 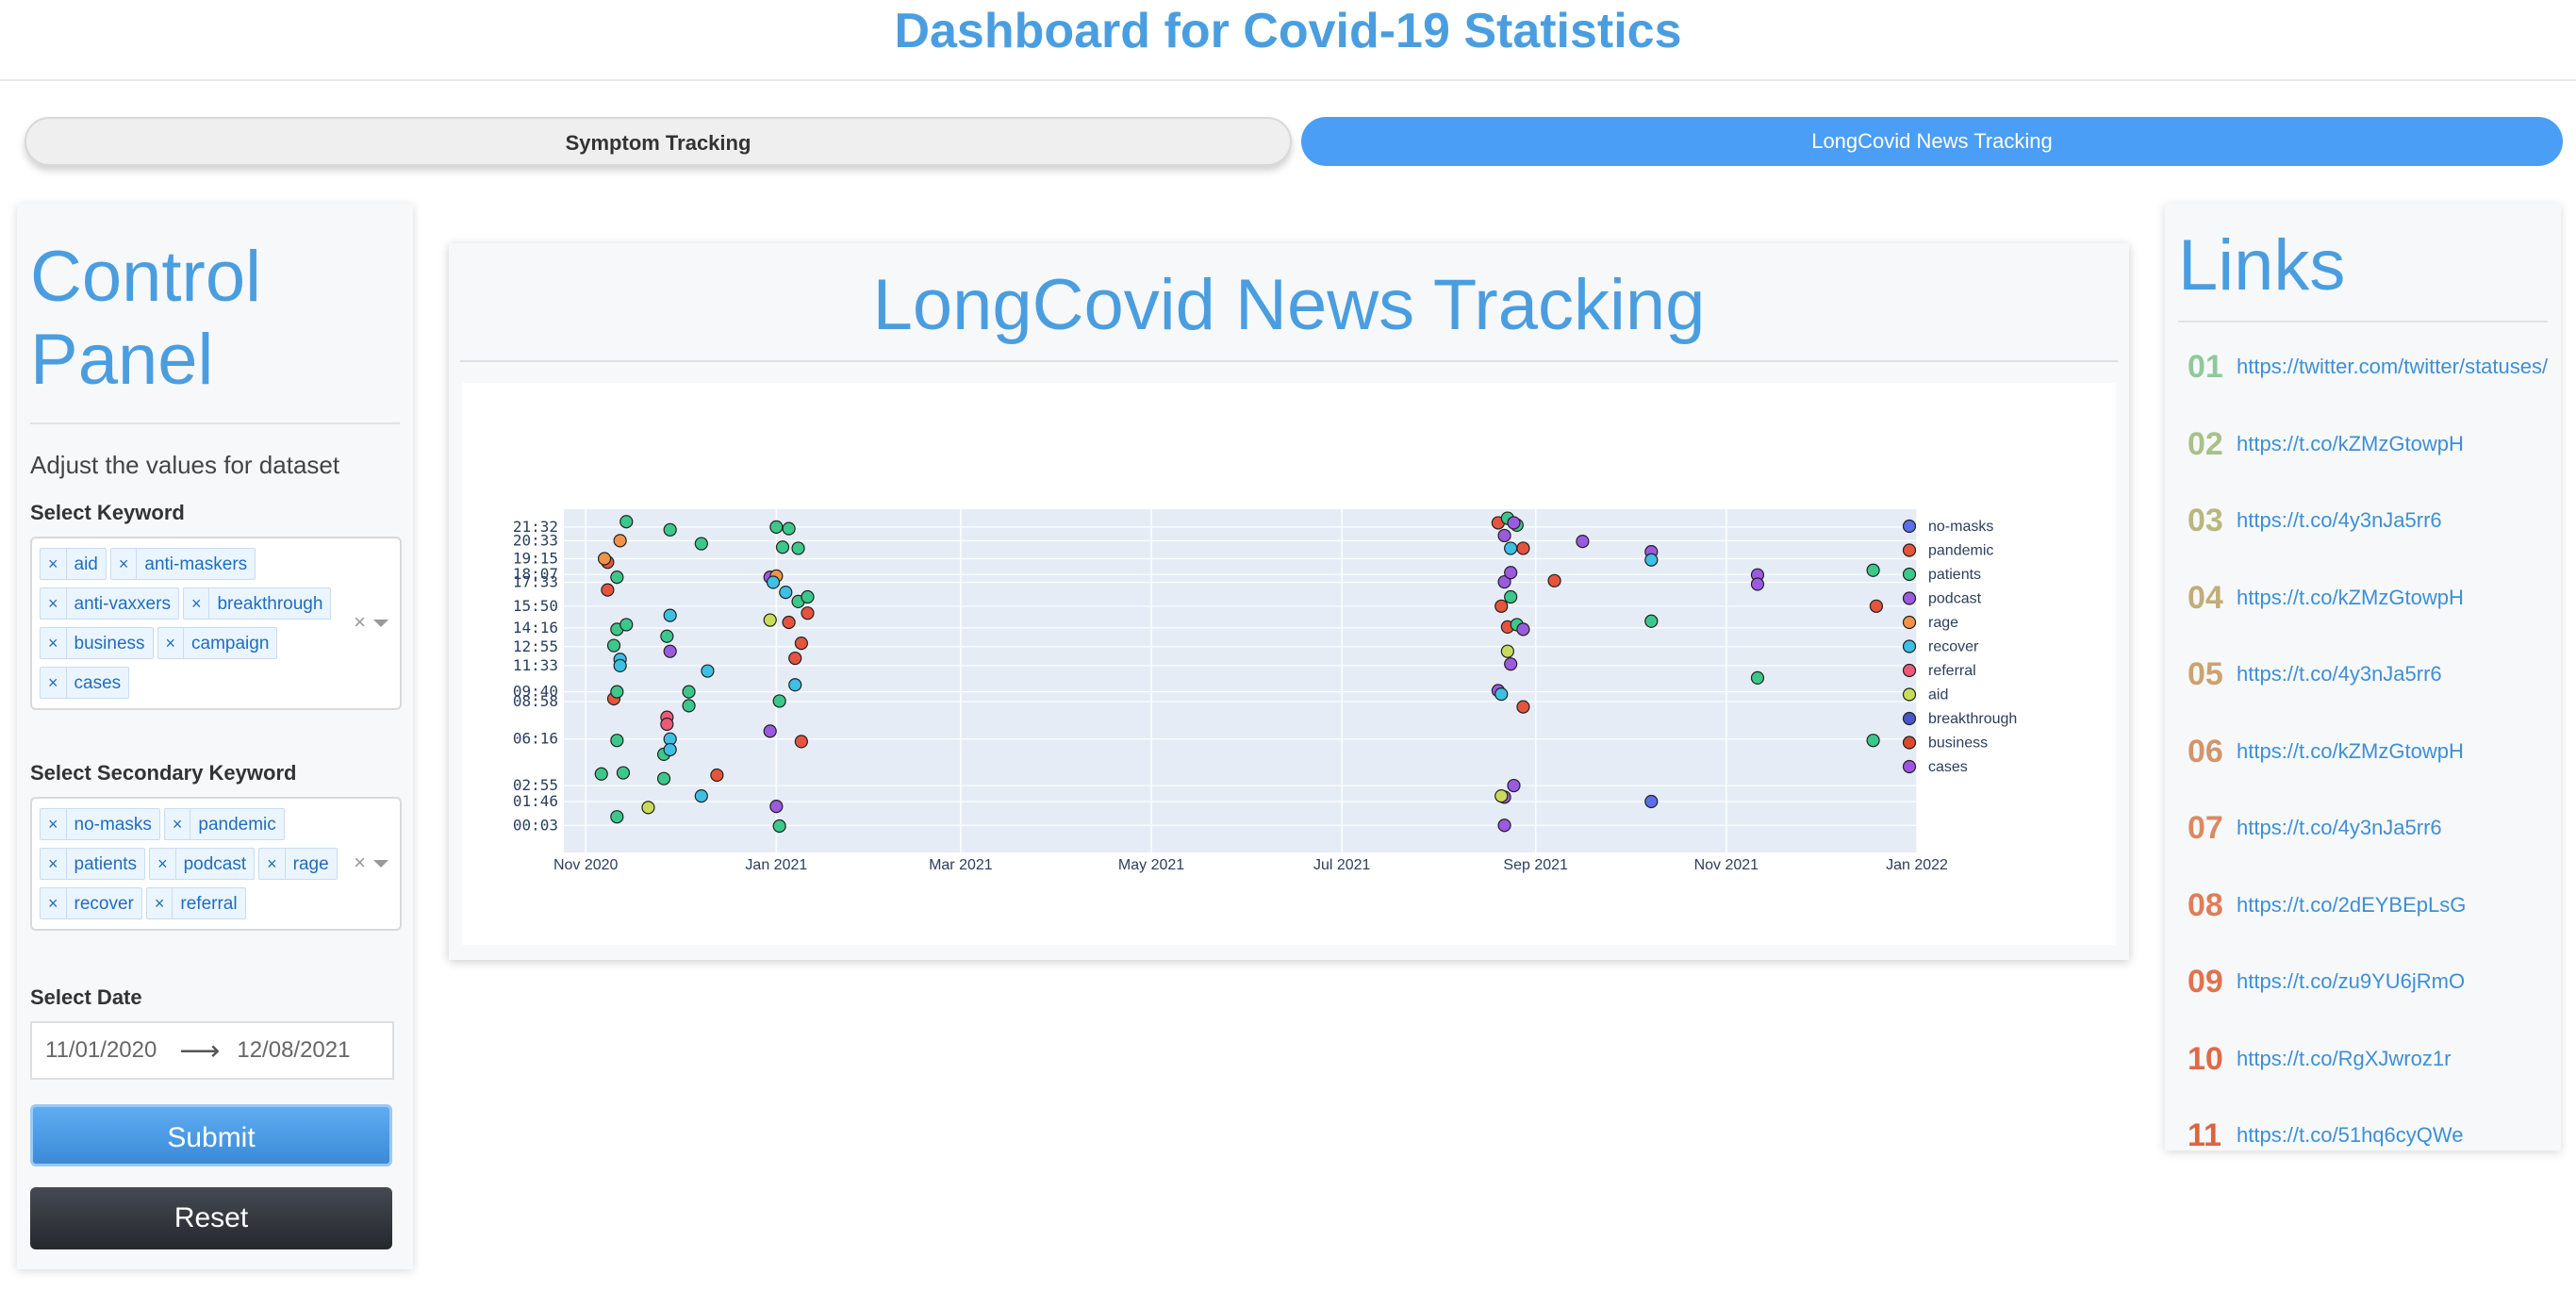 I want to click on legend-label: recover, so click(x=1953, y=647).